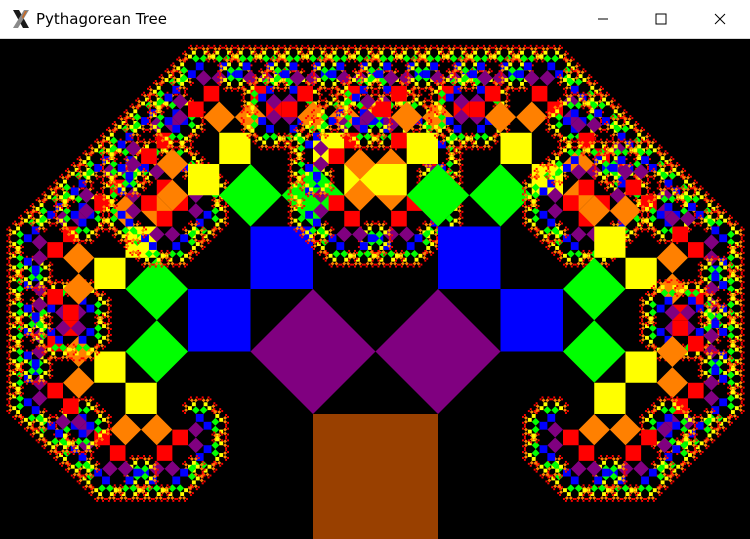 This screenshot has width=750, height=539. I want to click on minimize-button, so click(603, 19).